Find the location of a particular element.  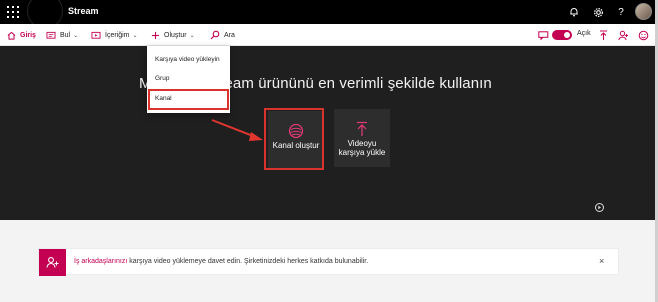

nav-bar: Giriş Bul ⌄ İçeriğim ⌄ Oluştur ⌄ Ara Açık is located at coordinates (329, 35).